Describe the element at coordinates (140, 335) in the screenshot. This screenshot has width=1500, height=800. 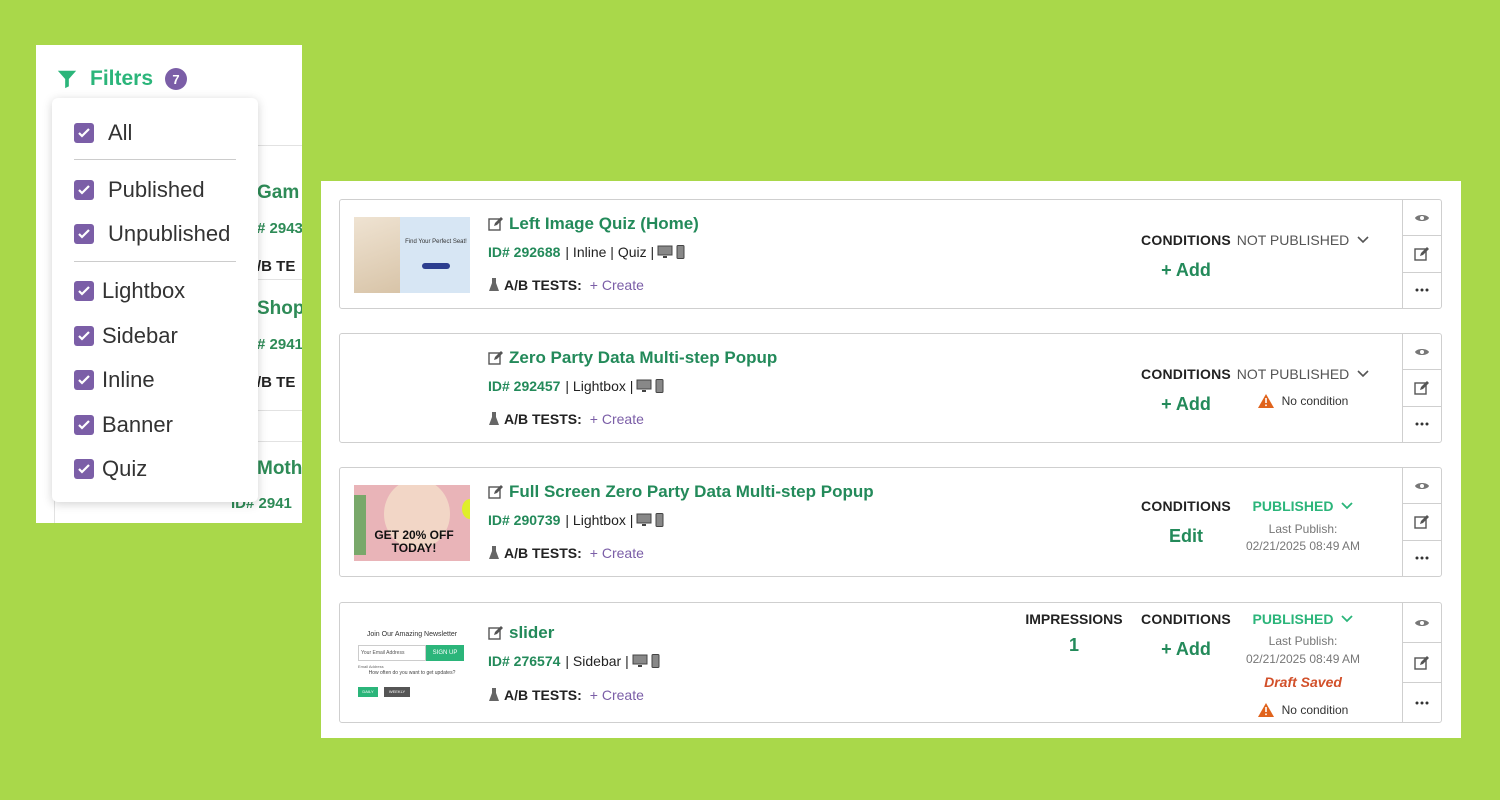
I see `filter-option-label: Sidebar` at that location.